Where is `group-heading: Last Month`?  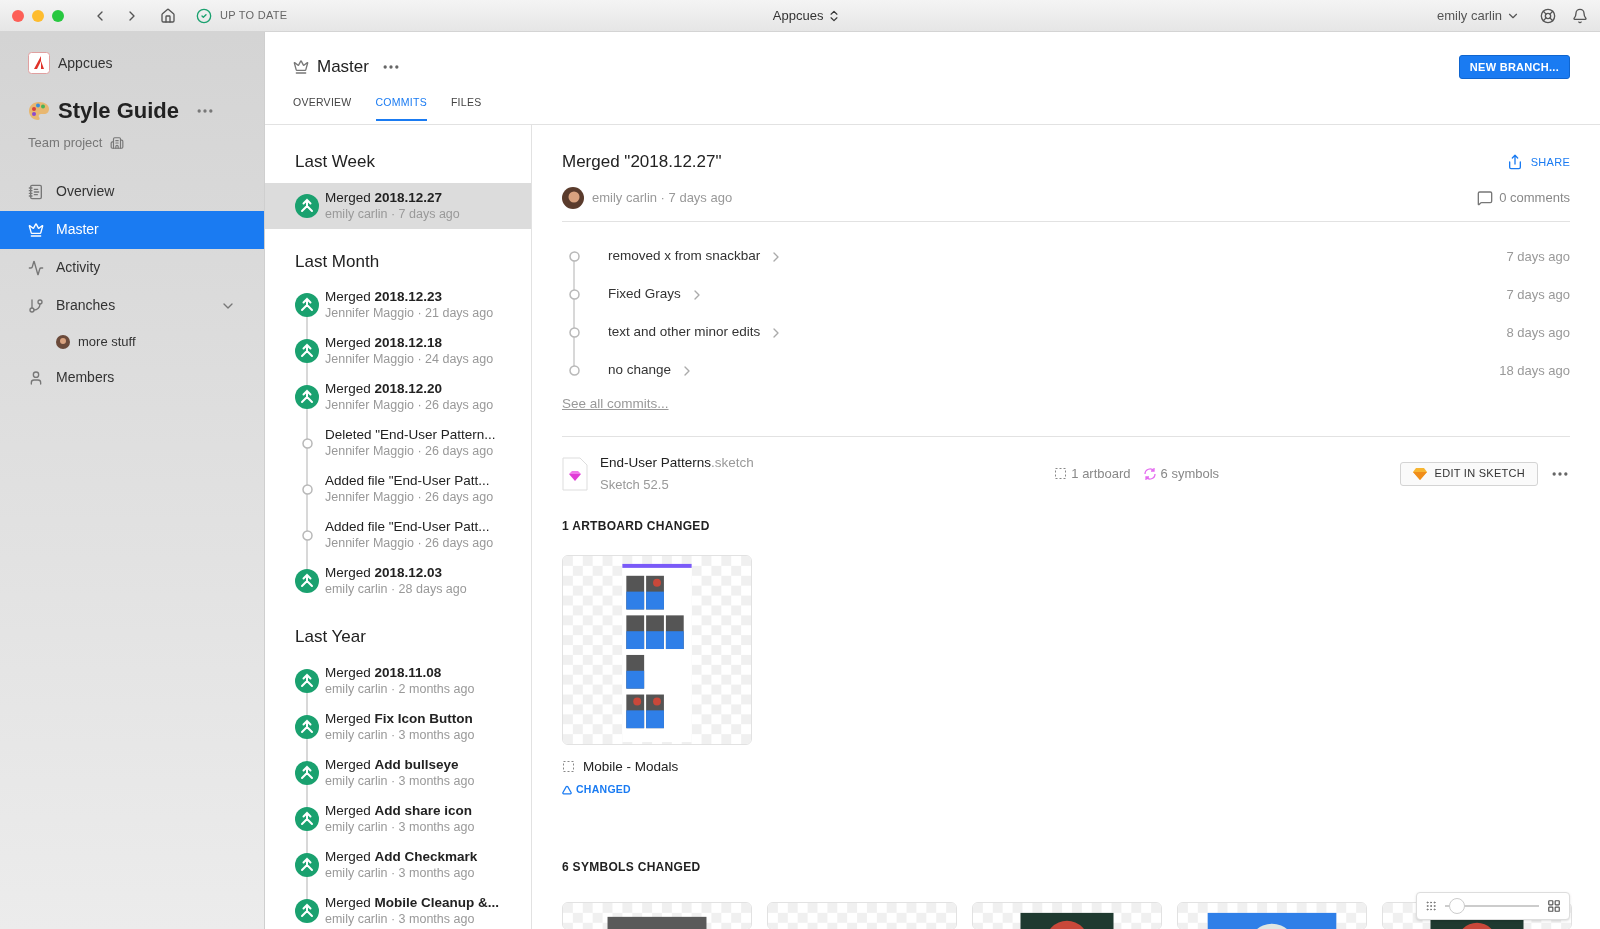
group-heading: Last Month is located at coordinates (337, 261).